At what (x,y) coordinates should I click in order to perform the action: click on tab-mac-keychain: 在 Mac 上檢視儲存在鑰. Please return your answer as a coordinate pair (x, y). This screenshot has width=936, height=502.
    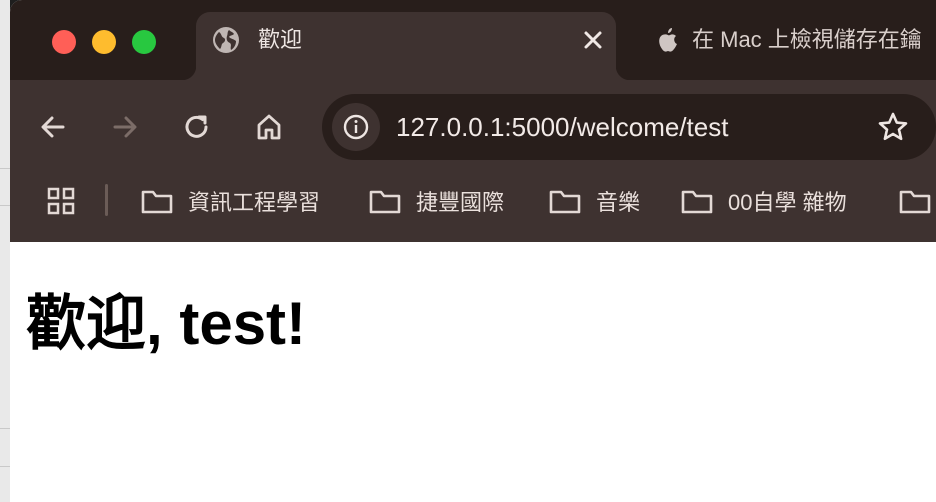
    Looking at the image, I should click on (789, 40).